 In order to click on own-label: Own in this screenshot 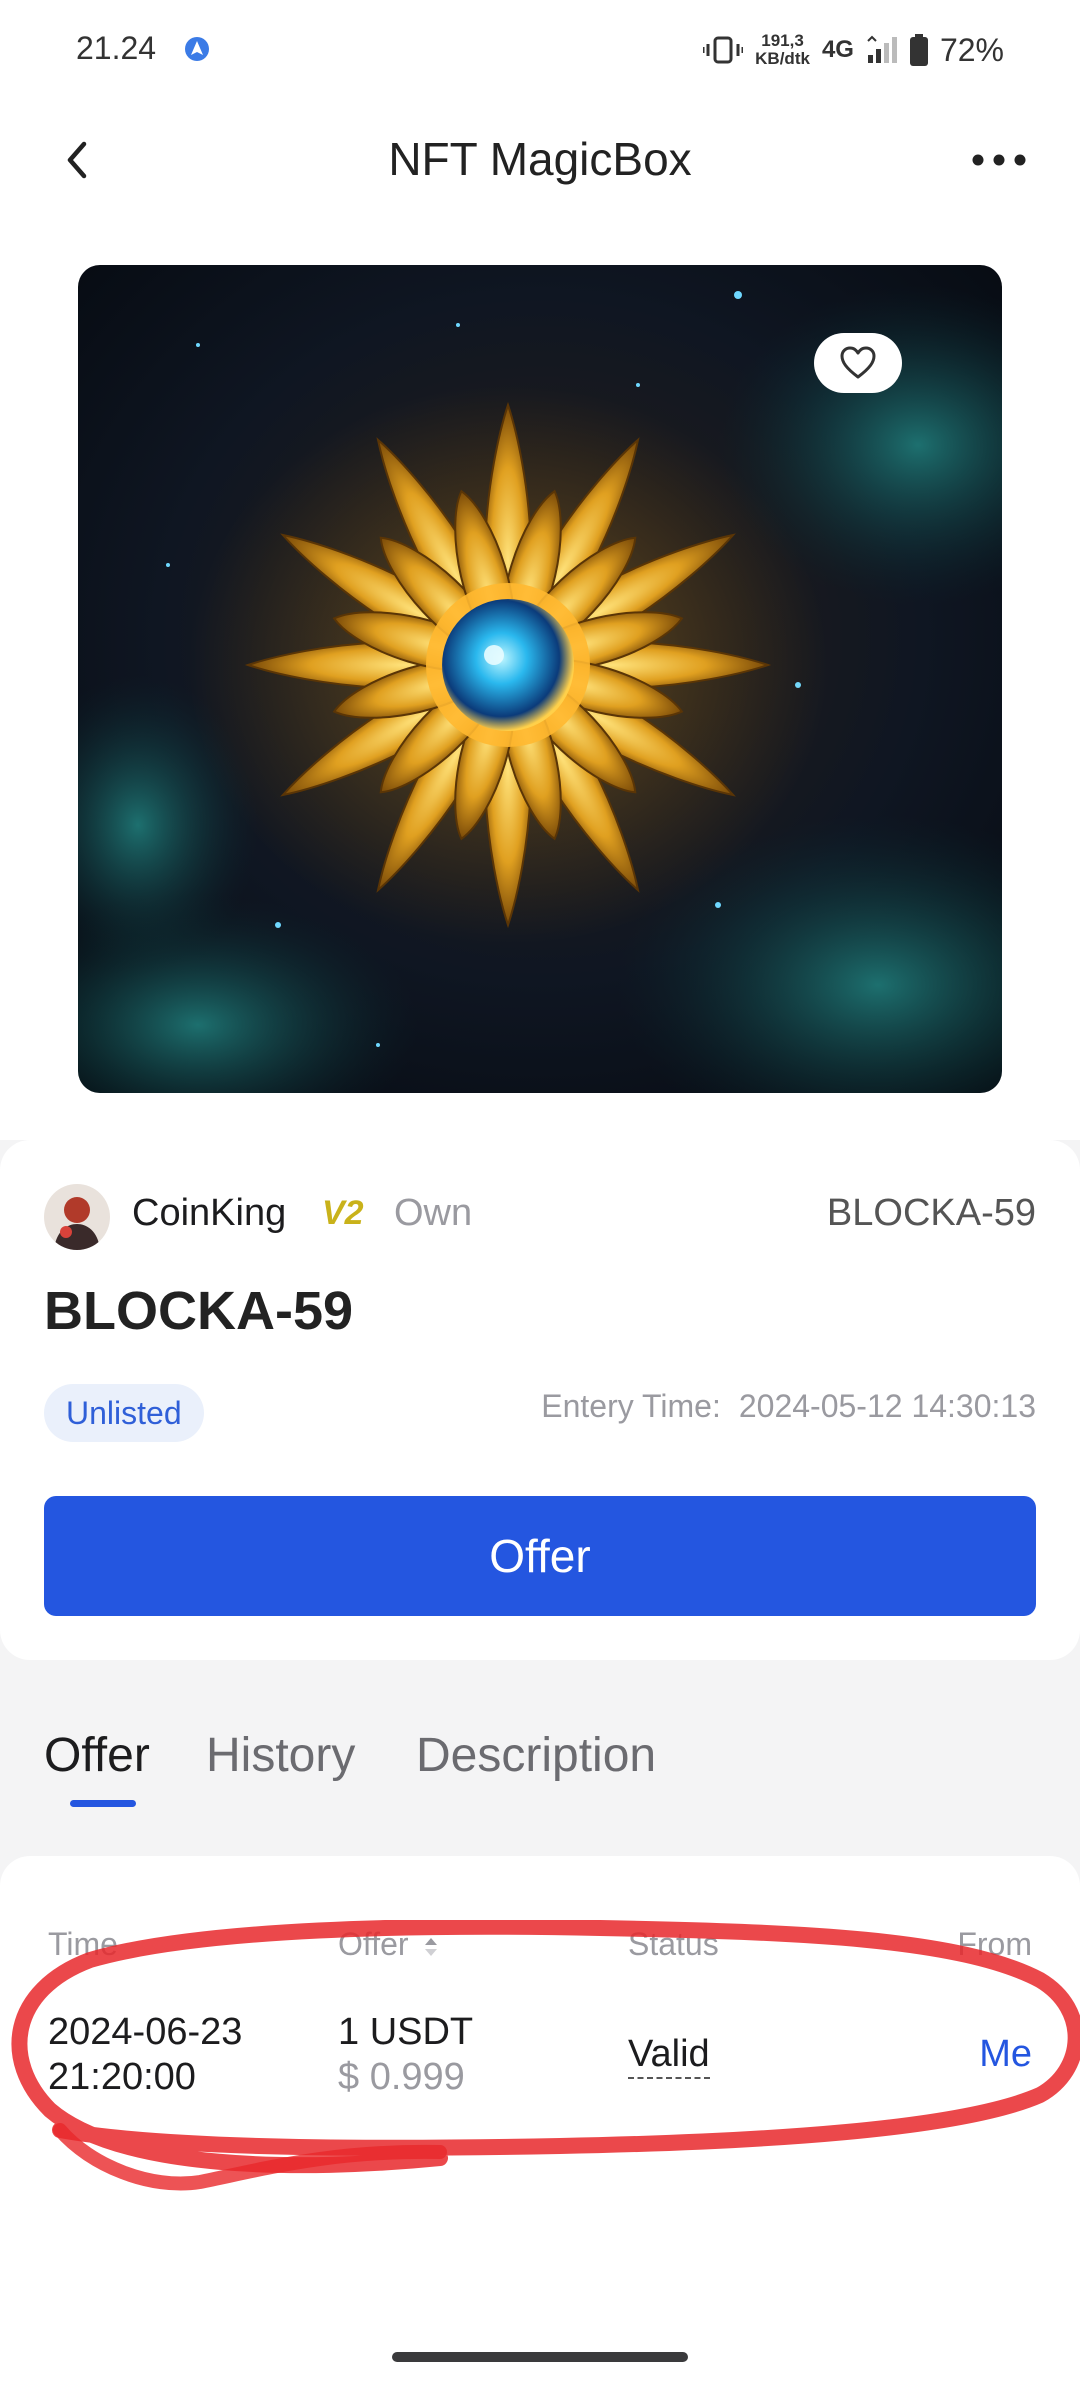, I will do `click(433, 1213)`.